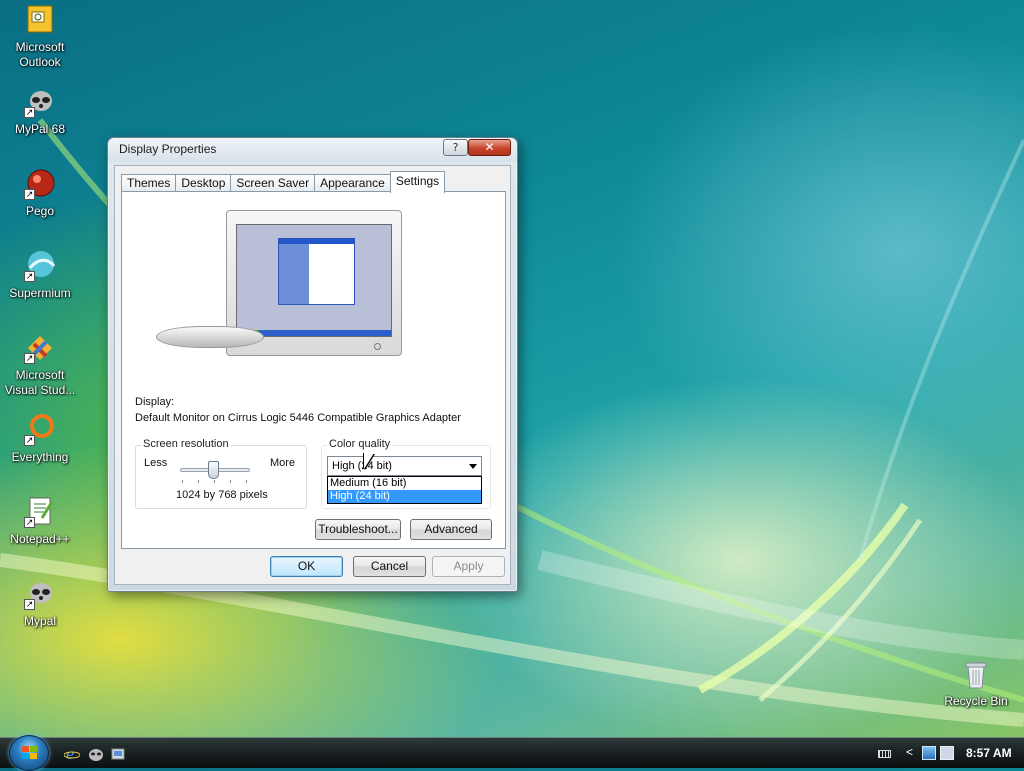 The width and height of the screenshot is (1024, 771). Describe the element at coordinates (404, 496) in the screenshot. I see `color-quality-option-high: High (24 bit)` at that location.